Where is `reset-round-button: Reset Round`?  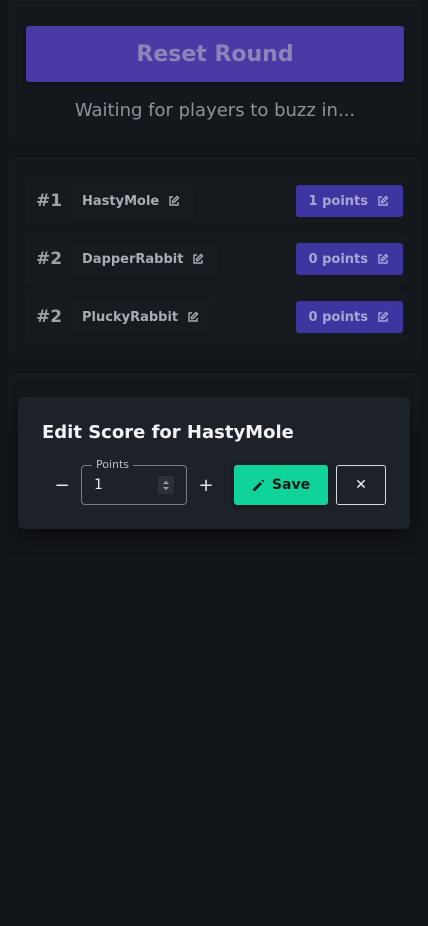
reset-round-button: Reset Round is located at coordinates (215, 54).